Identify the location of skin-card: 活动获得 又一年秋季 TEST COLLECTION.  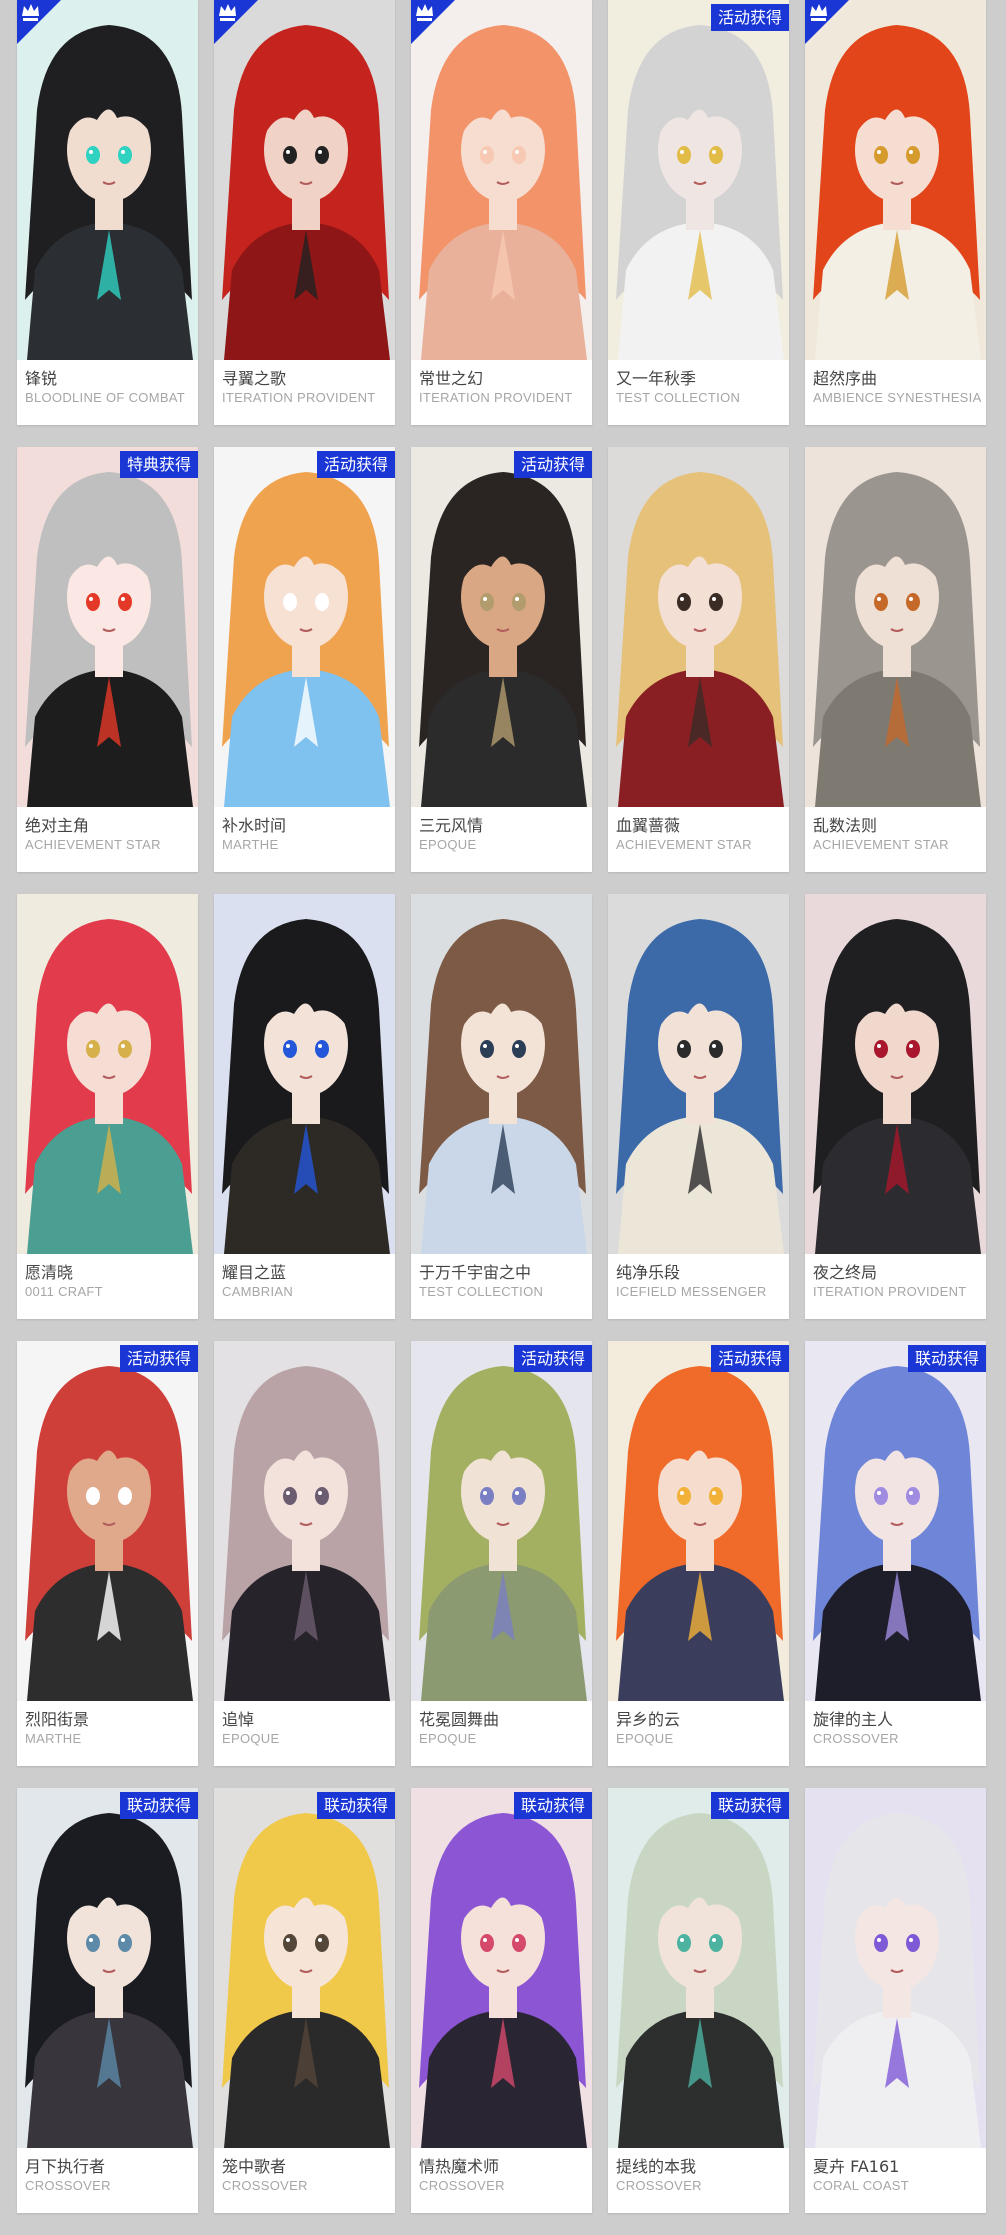
(698, 212).